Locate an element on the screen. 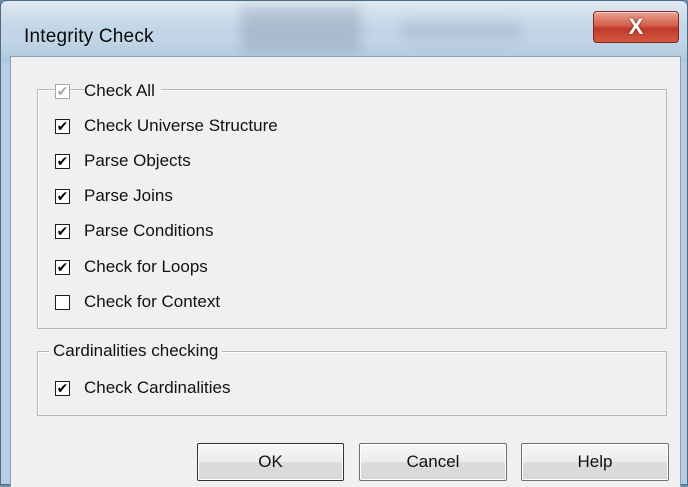  check-cardinalities-box: ✔ is located at coordinates (62, 388).